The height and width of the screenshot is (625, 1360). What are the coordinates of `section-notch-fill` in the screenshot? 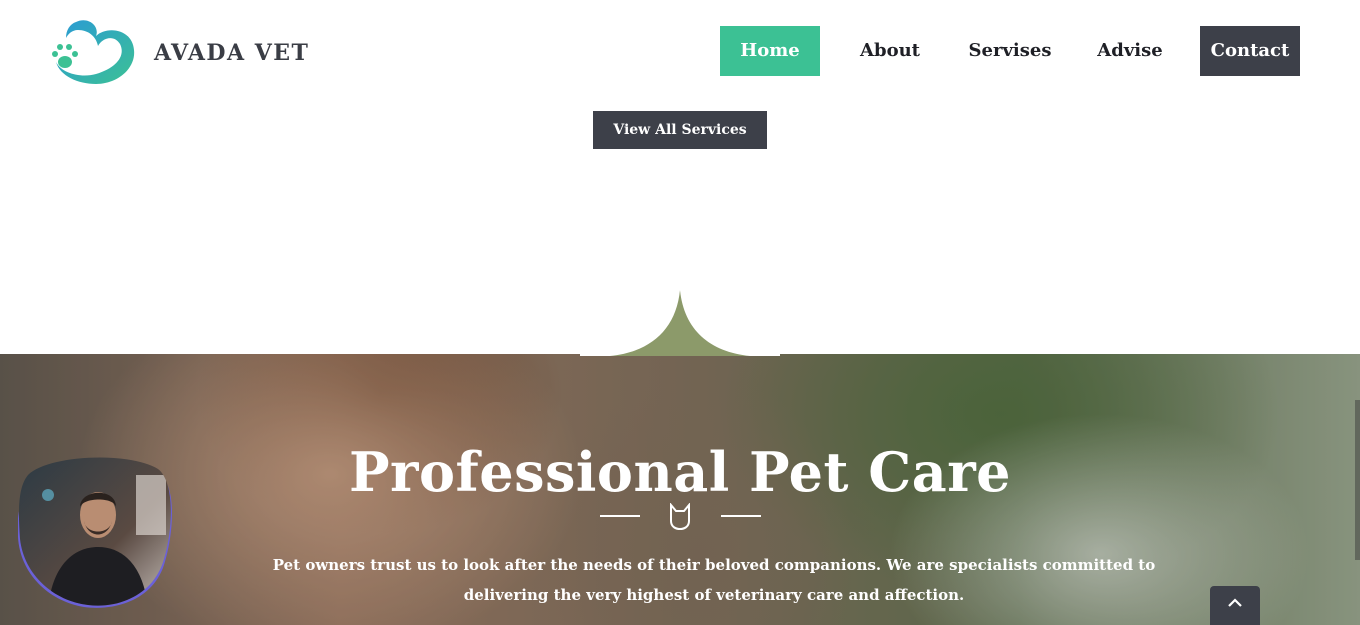 It's located at (680, 320).